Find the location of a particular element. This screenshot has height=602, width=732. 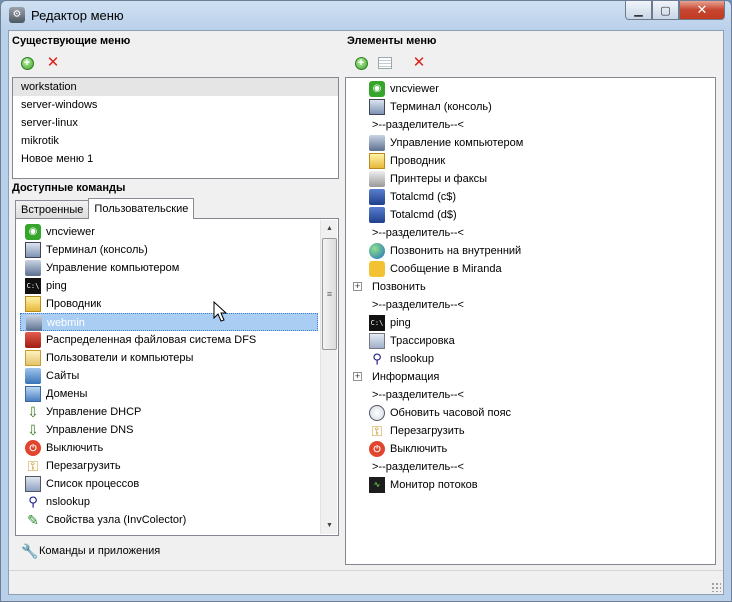

command-item: webmin is located at coordinates (169, 322).